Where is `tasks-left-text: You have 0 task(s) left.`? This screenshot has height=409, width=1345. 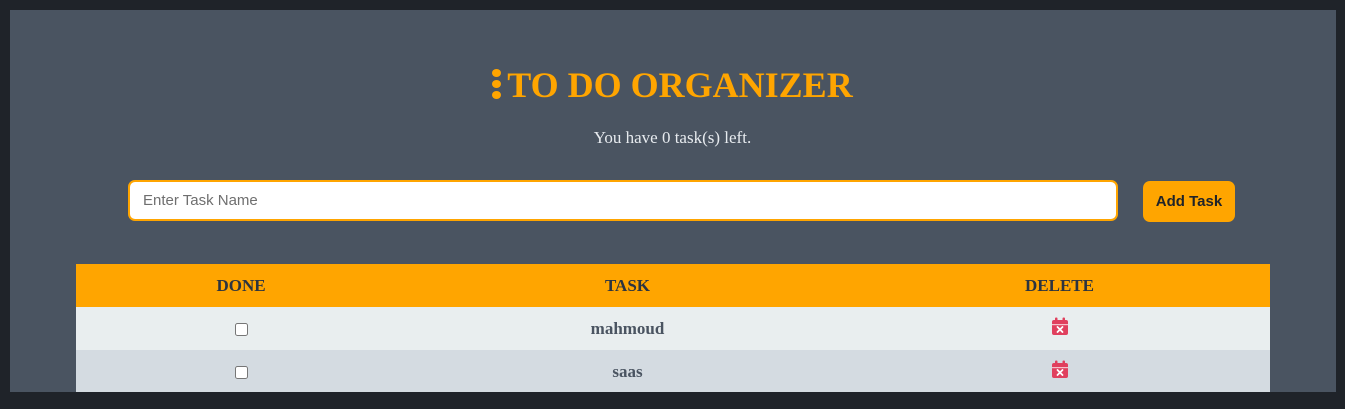
tasks-left-text: You have 0 task(s) left. is located at coordinates (672, 137).